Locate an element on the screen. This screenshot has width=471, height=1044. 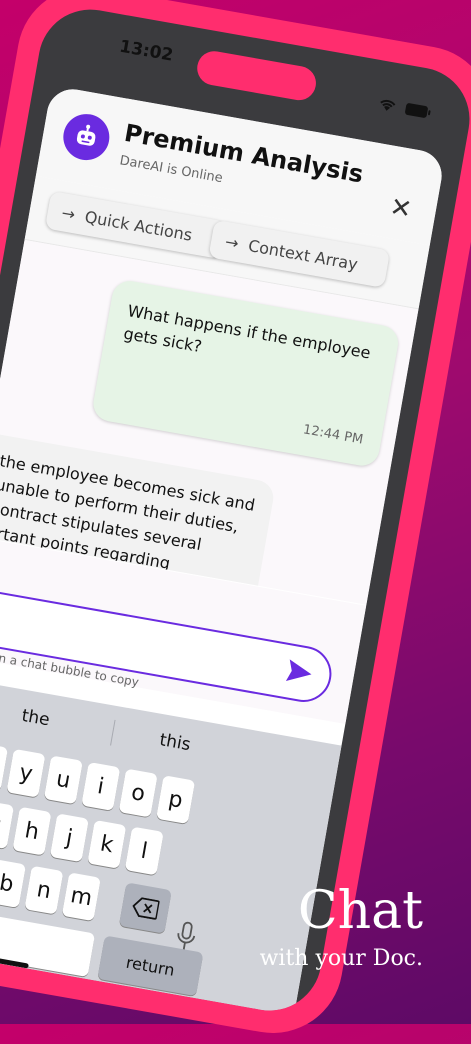
send-button is located at coordinates (299, 674).